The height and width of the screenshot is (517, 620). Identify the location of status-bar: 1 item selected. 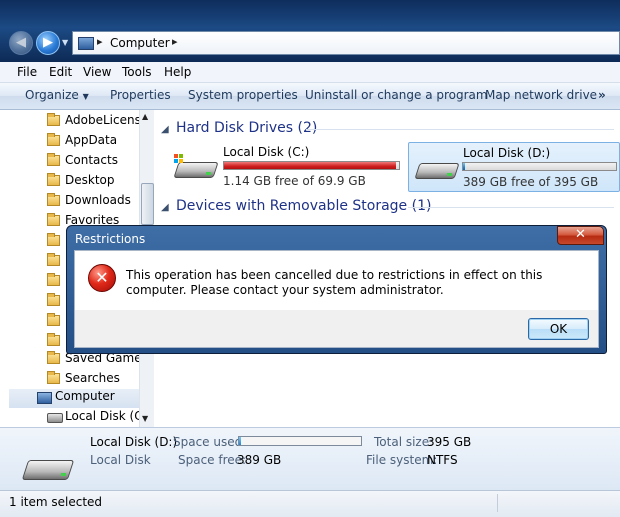
(310, 503).